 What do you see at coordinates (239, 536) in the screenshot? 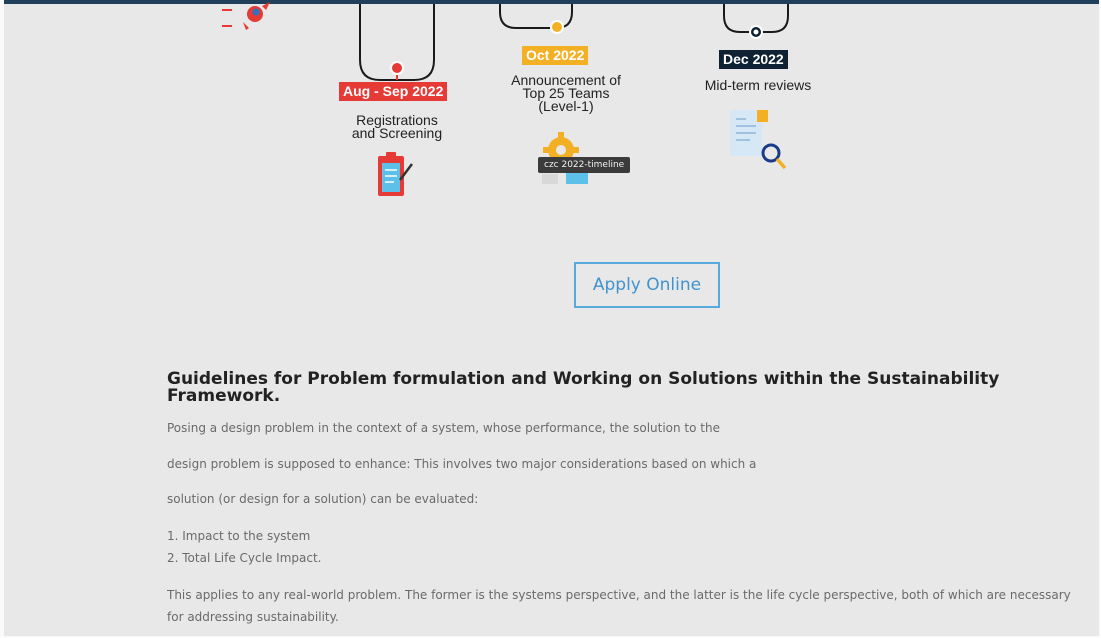
I see `list-item: 1. Impact to the system` at bounding box center [239, 536].